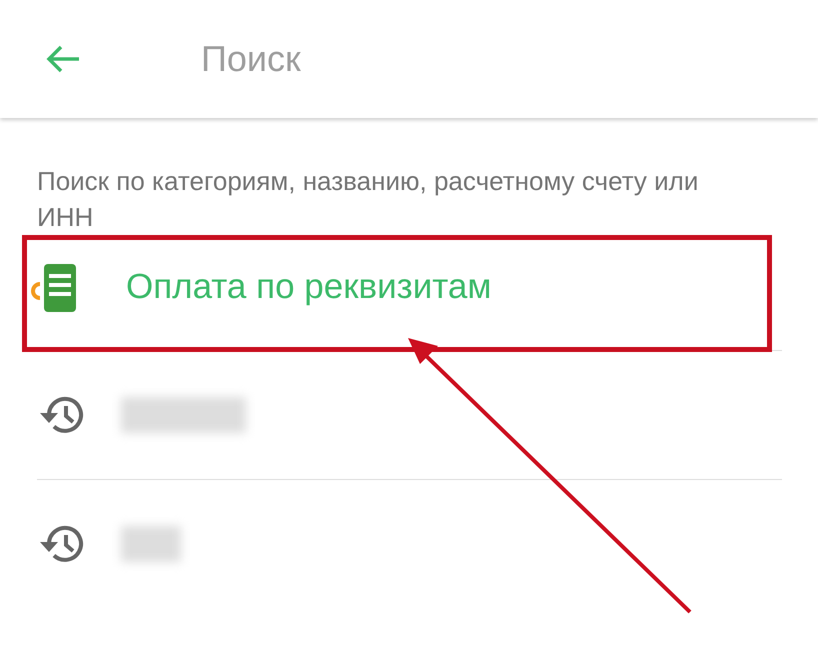 Image resolution: width=818 pixels, height=658 pixels. What do you see at coordinates (63, 59) in the screenshot?
I see `back-arrow-icon` at bounding box center [63, 59].